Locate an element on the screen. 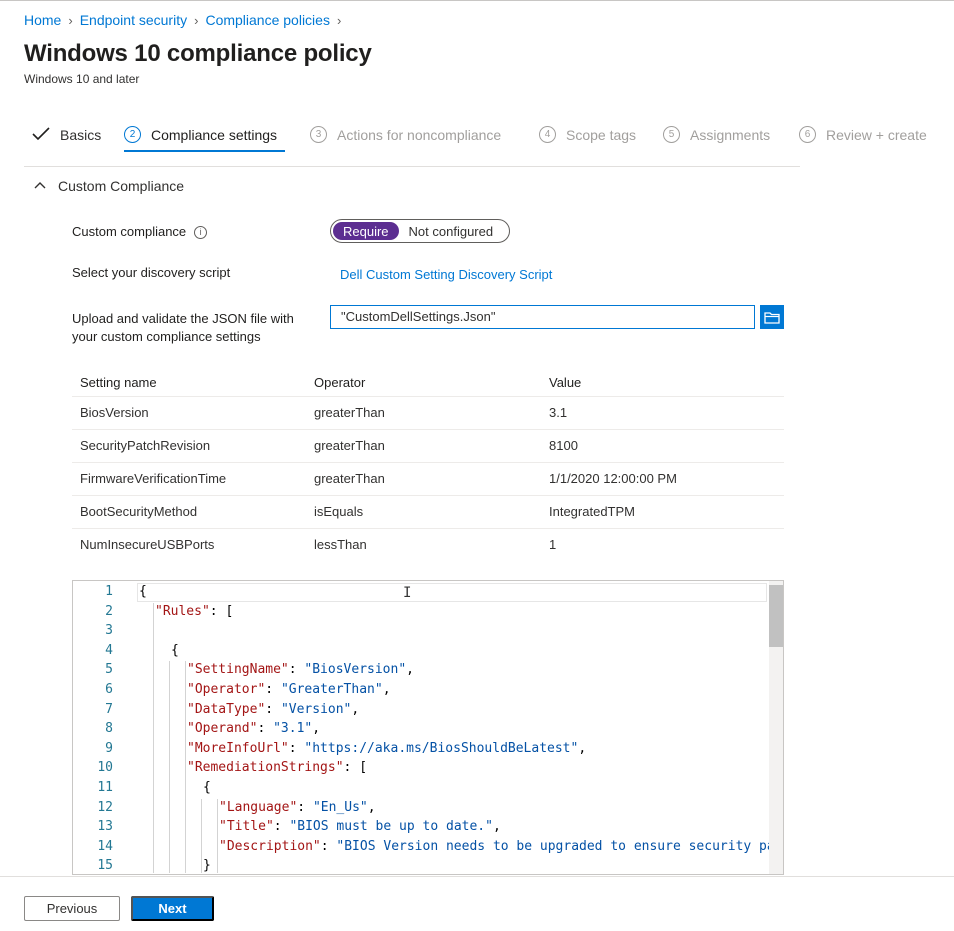  custom-compliance-toggle: Require Not configured is located at coordinates (420, 231).